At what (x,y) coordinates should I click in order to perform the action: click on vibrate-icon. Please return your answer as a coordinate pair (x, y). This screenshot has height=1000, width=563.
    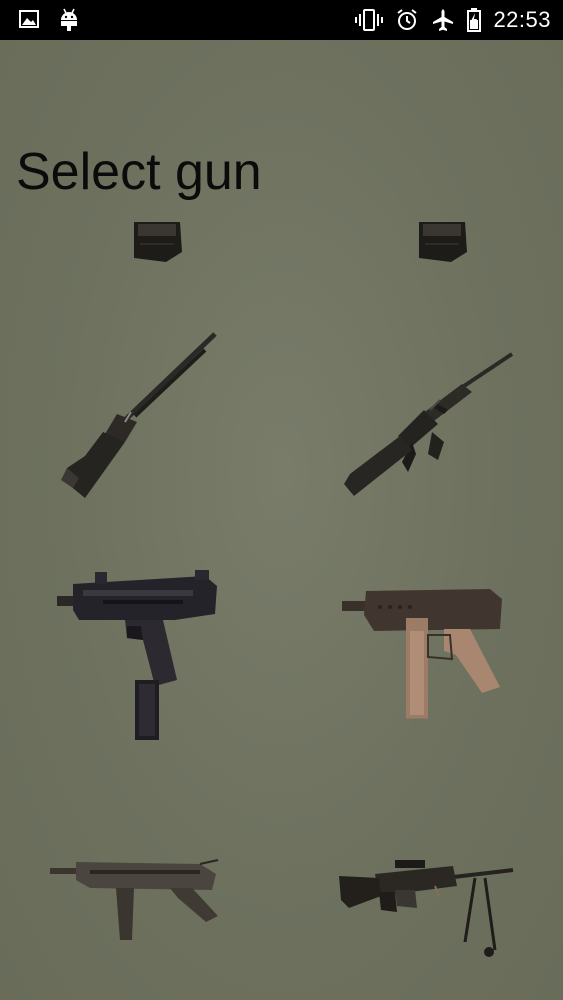
    Looking at the image, I should click on (369, 20).